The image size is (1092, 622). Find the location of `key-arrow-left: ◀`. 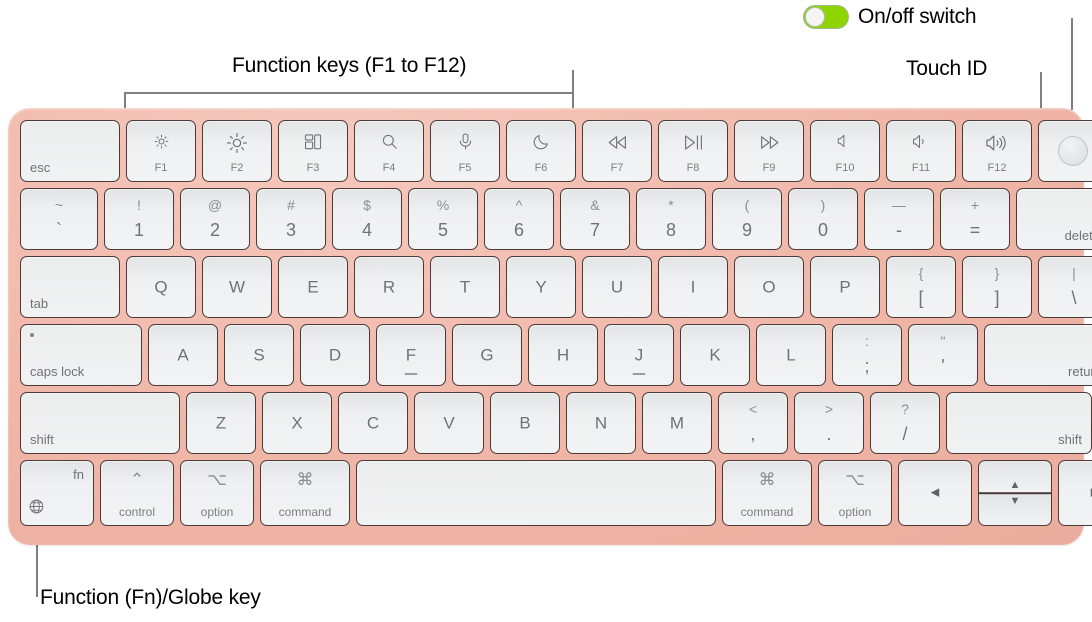

key-arrow-left: ◀ is located at coordinates (935, 493).